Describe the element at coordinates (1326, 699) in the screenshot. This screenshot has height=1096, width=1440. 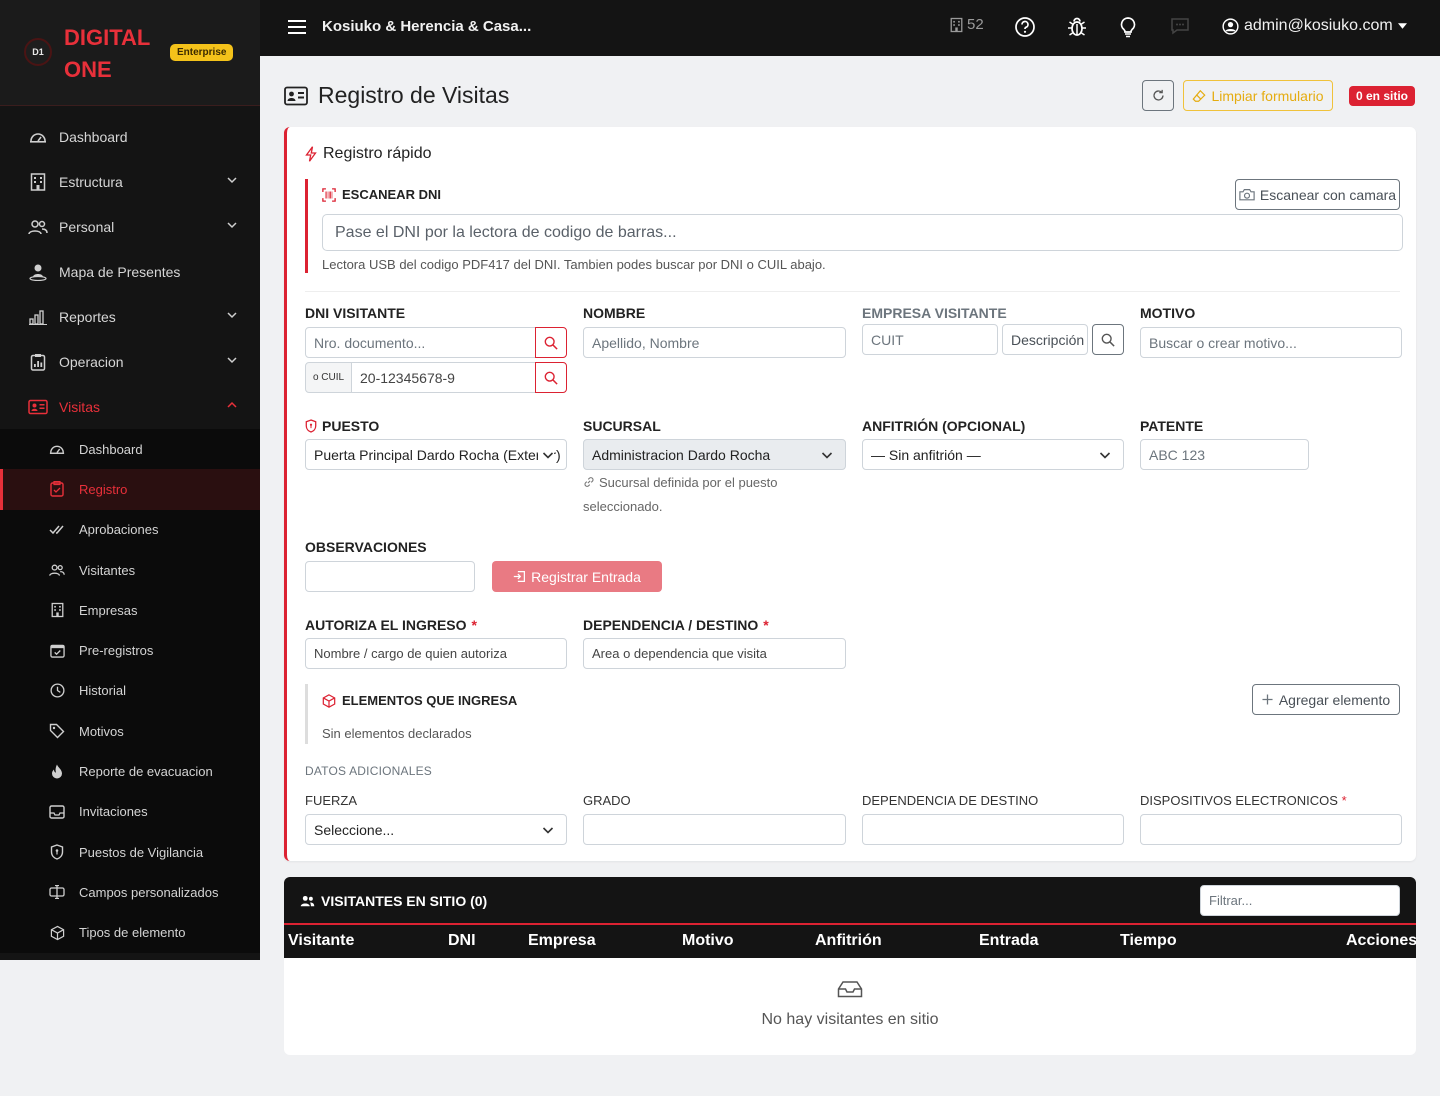
I see `add-element-button: Agregar elemento` at that location.